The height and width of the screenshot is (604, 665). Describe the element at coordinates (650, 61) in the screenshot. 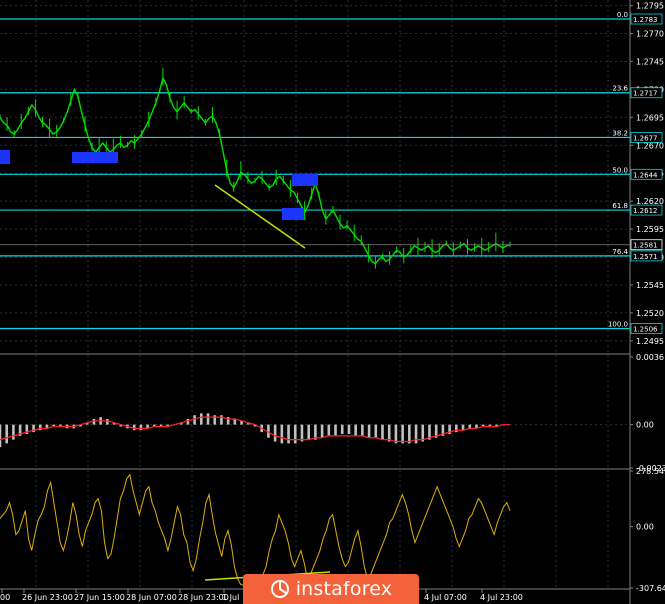

I see `y-tick-label: 1.2745` at that location.